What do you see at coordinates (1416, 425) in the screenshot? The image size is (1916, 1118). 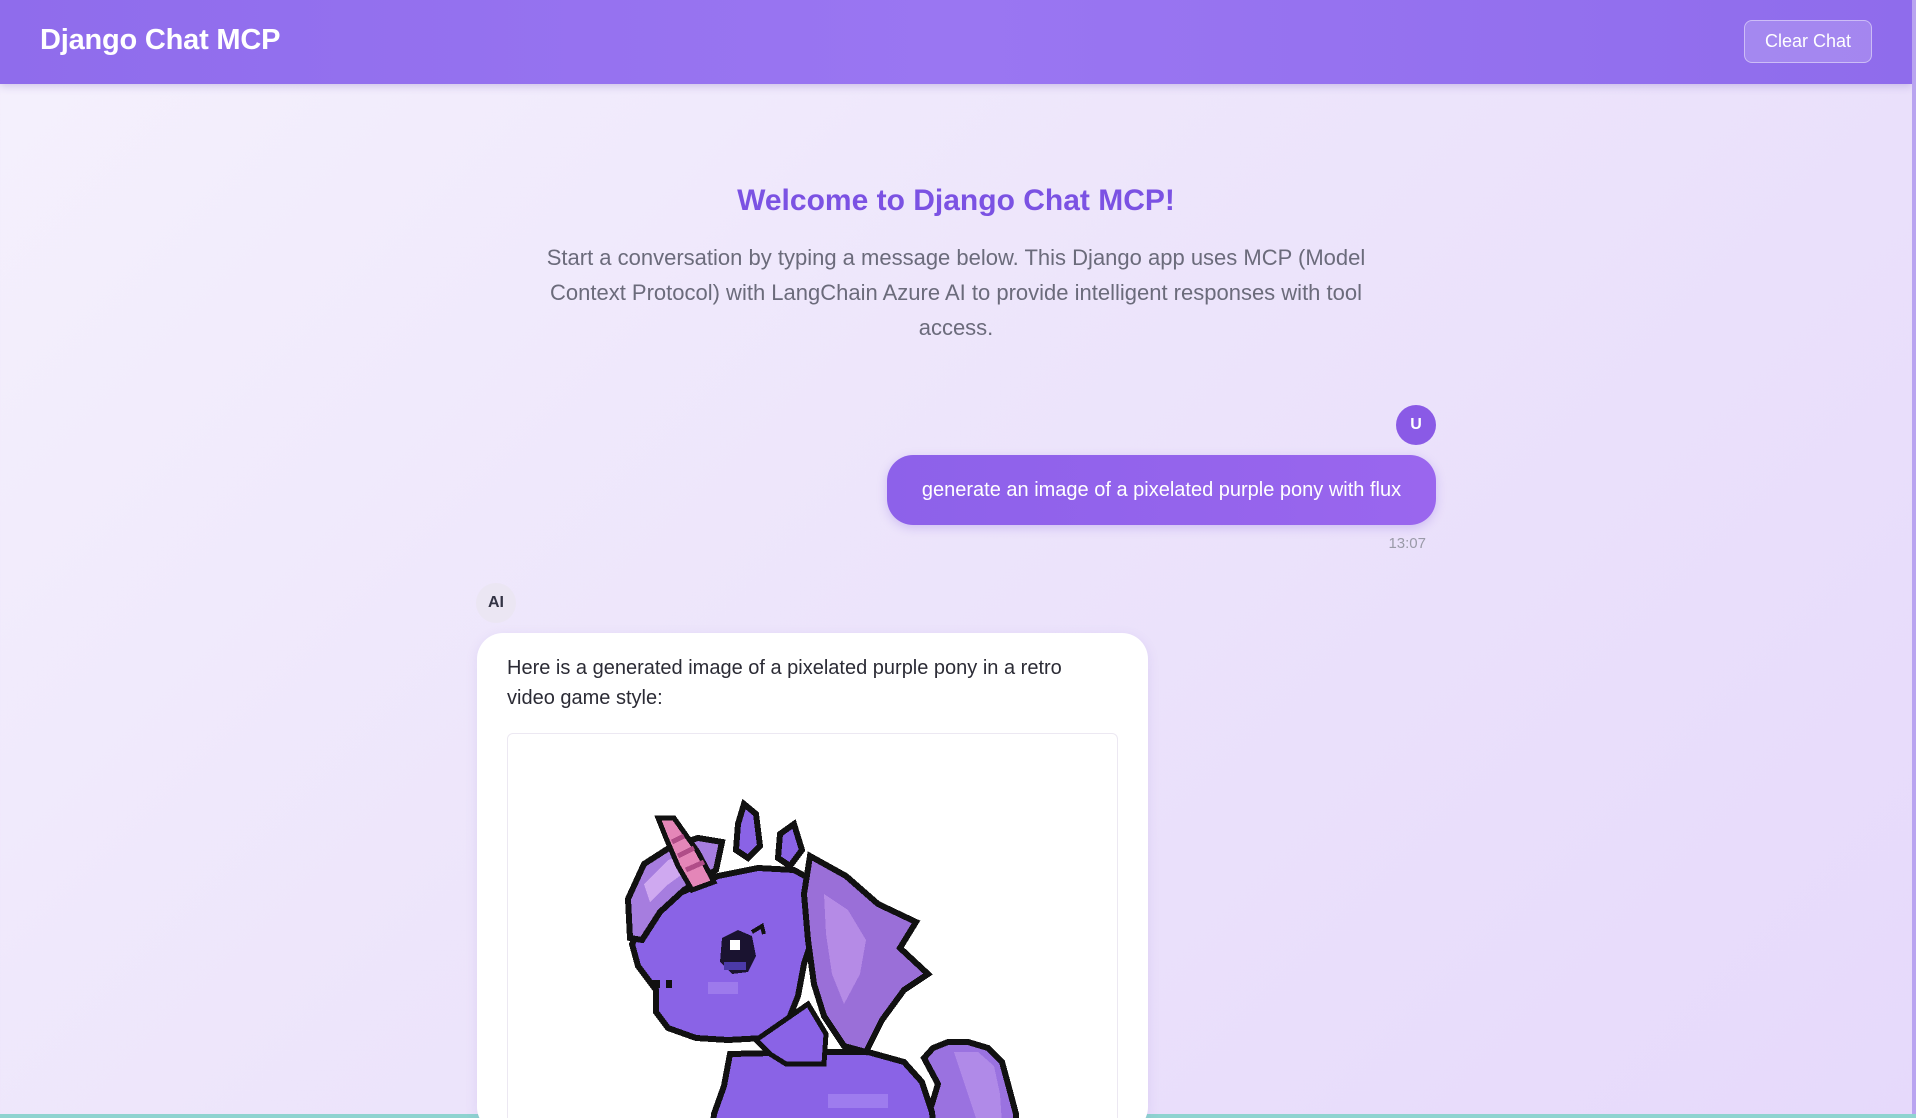 I see `user-avatar: U` at bounding box center [1416, 425].